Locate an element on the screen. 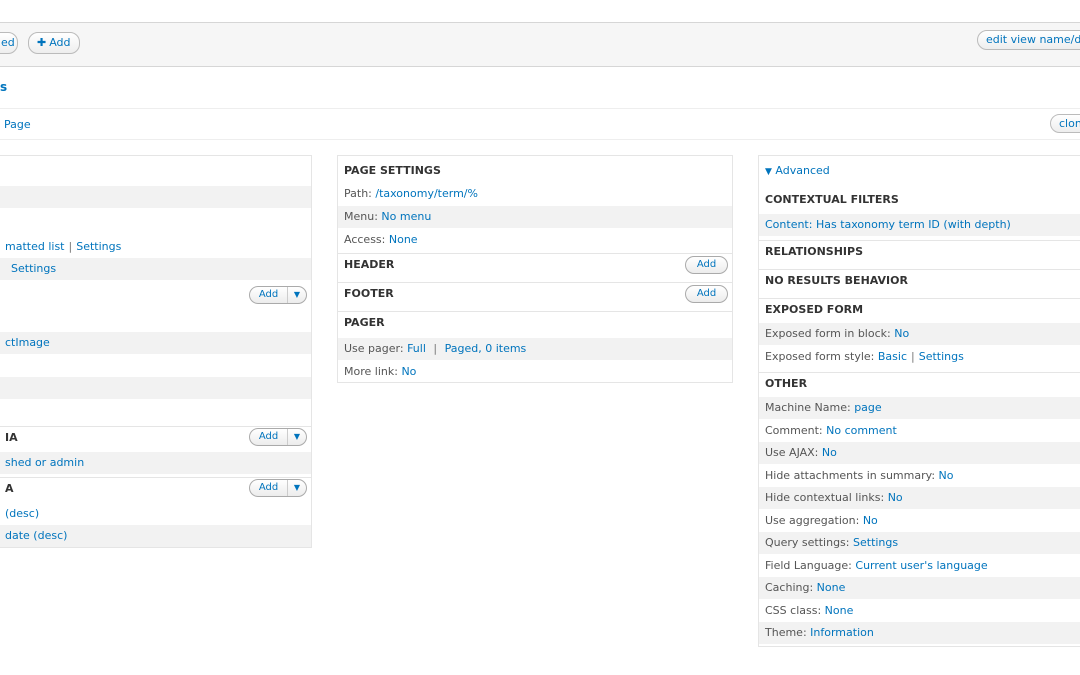  advanced-toggle: ▼ Advanced is located at coordinates (919, 171).